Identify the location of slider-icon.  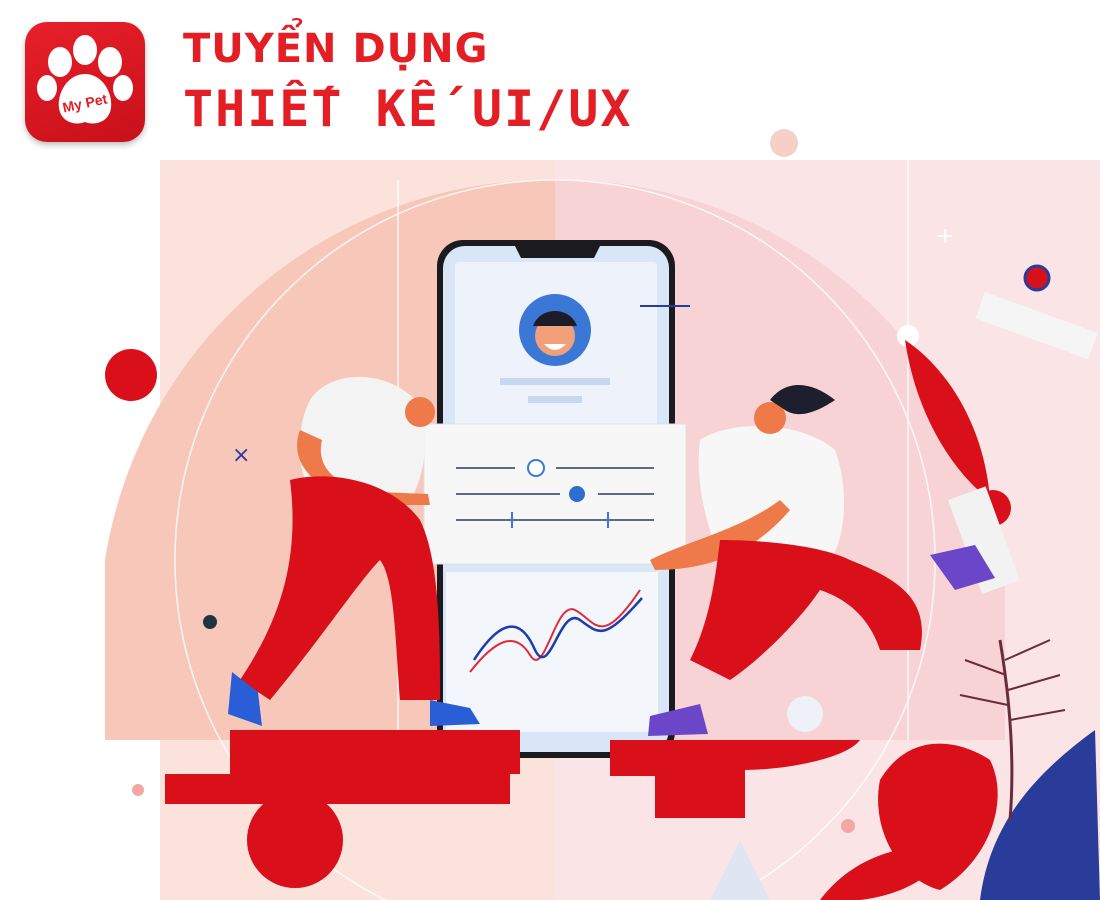
(555, 494).